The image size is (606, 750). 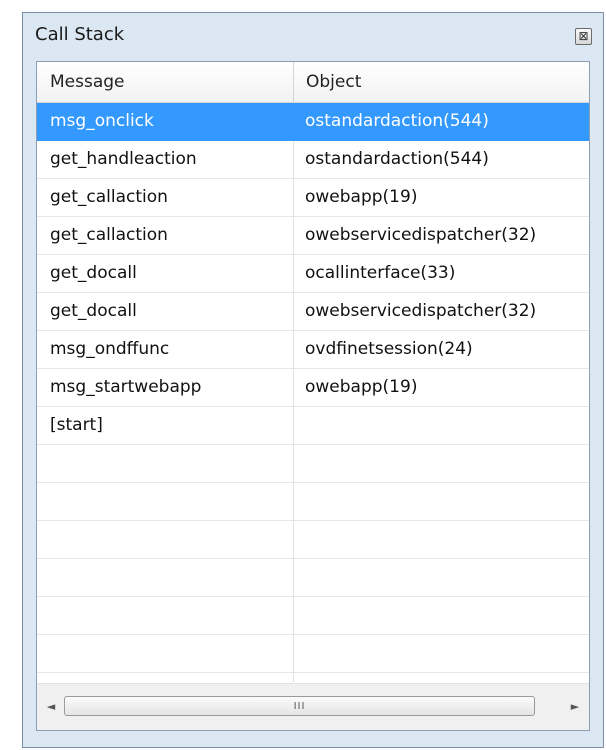 I want to click on table-header: Message Object, so click(x=313, y=82).